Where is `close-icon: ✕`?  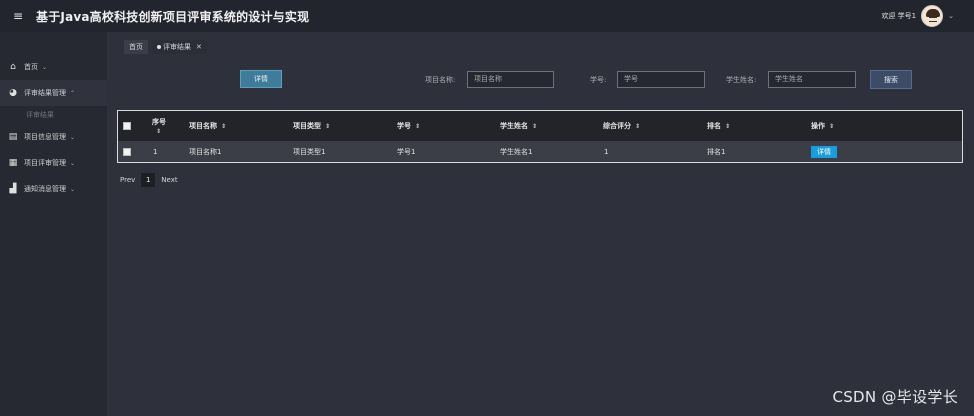 close-icon: ✕ is located at coordinates (199, 47).